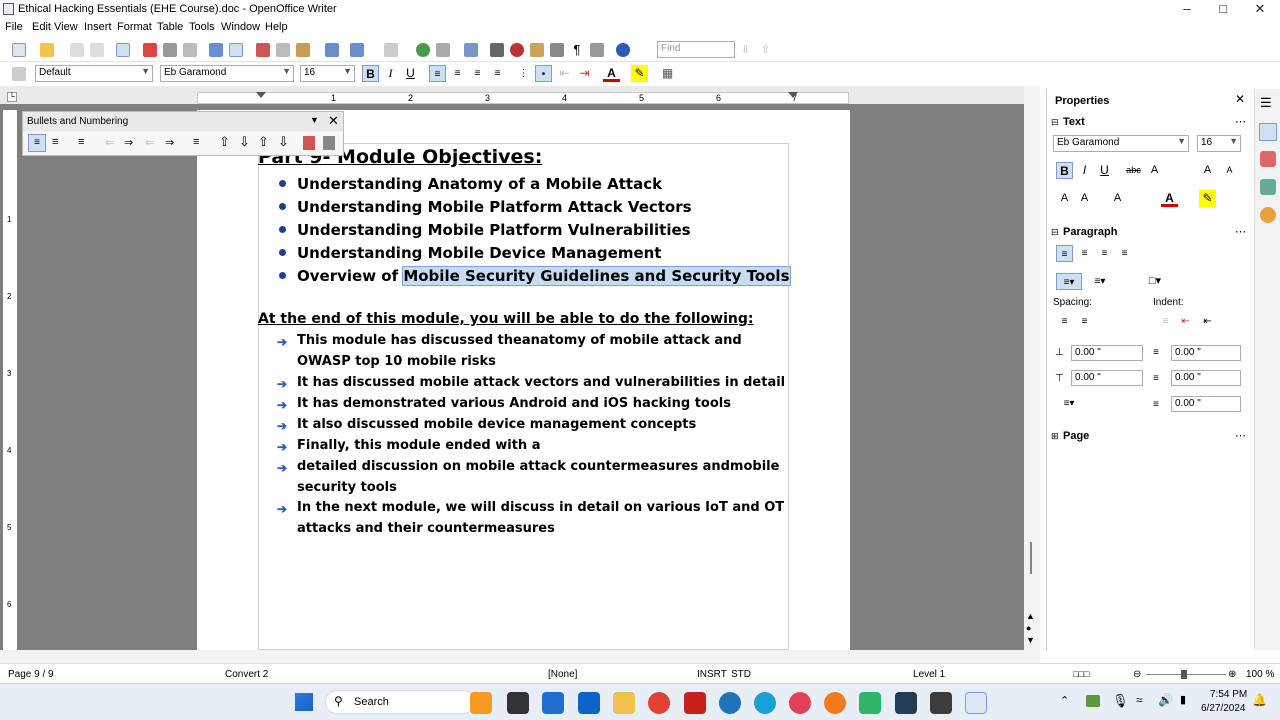 The height and width of the screenshot is (720, 1280). Describe the element at coordinates (1219, 143) in the screenshot. I see `sidebar-size-select: 16 ▼` at that location.